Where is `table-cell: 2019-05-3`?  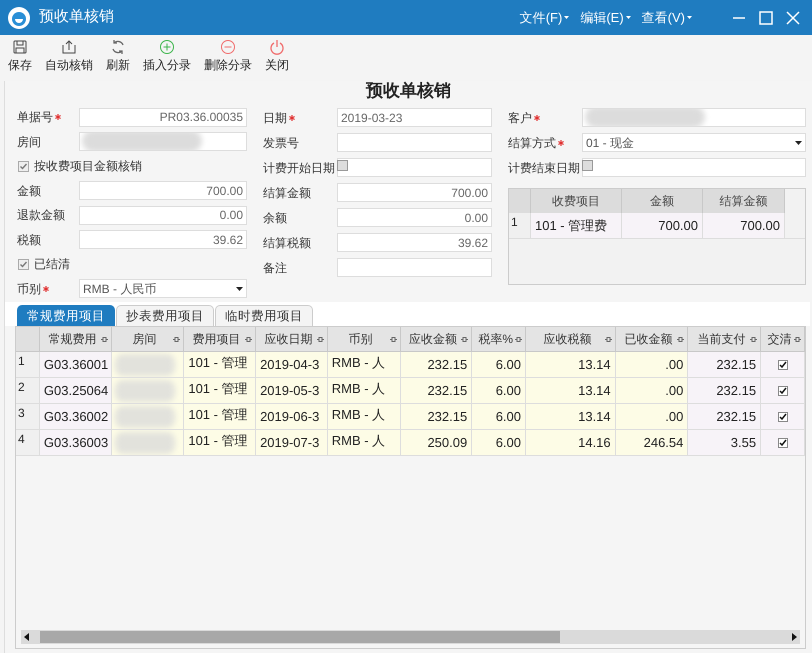
table-cell: 2019-05-3 is located at coordinates (292, 390).